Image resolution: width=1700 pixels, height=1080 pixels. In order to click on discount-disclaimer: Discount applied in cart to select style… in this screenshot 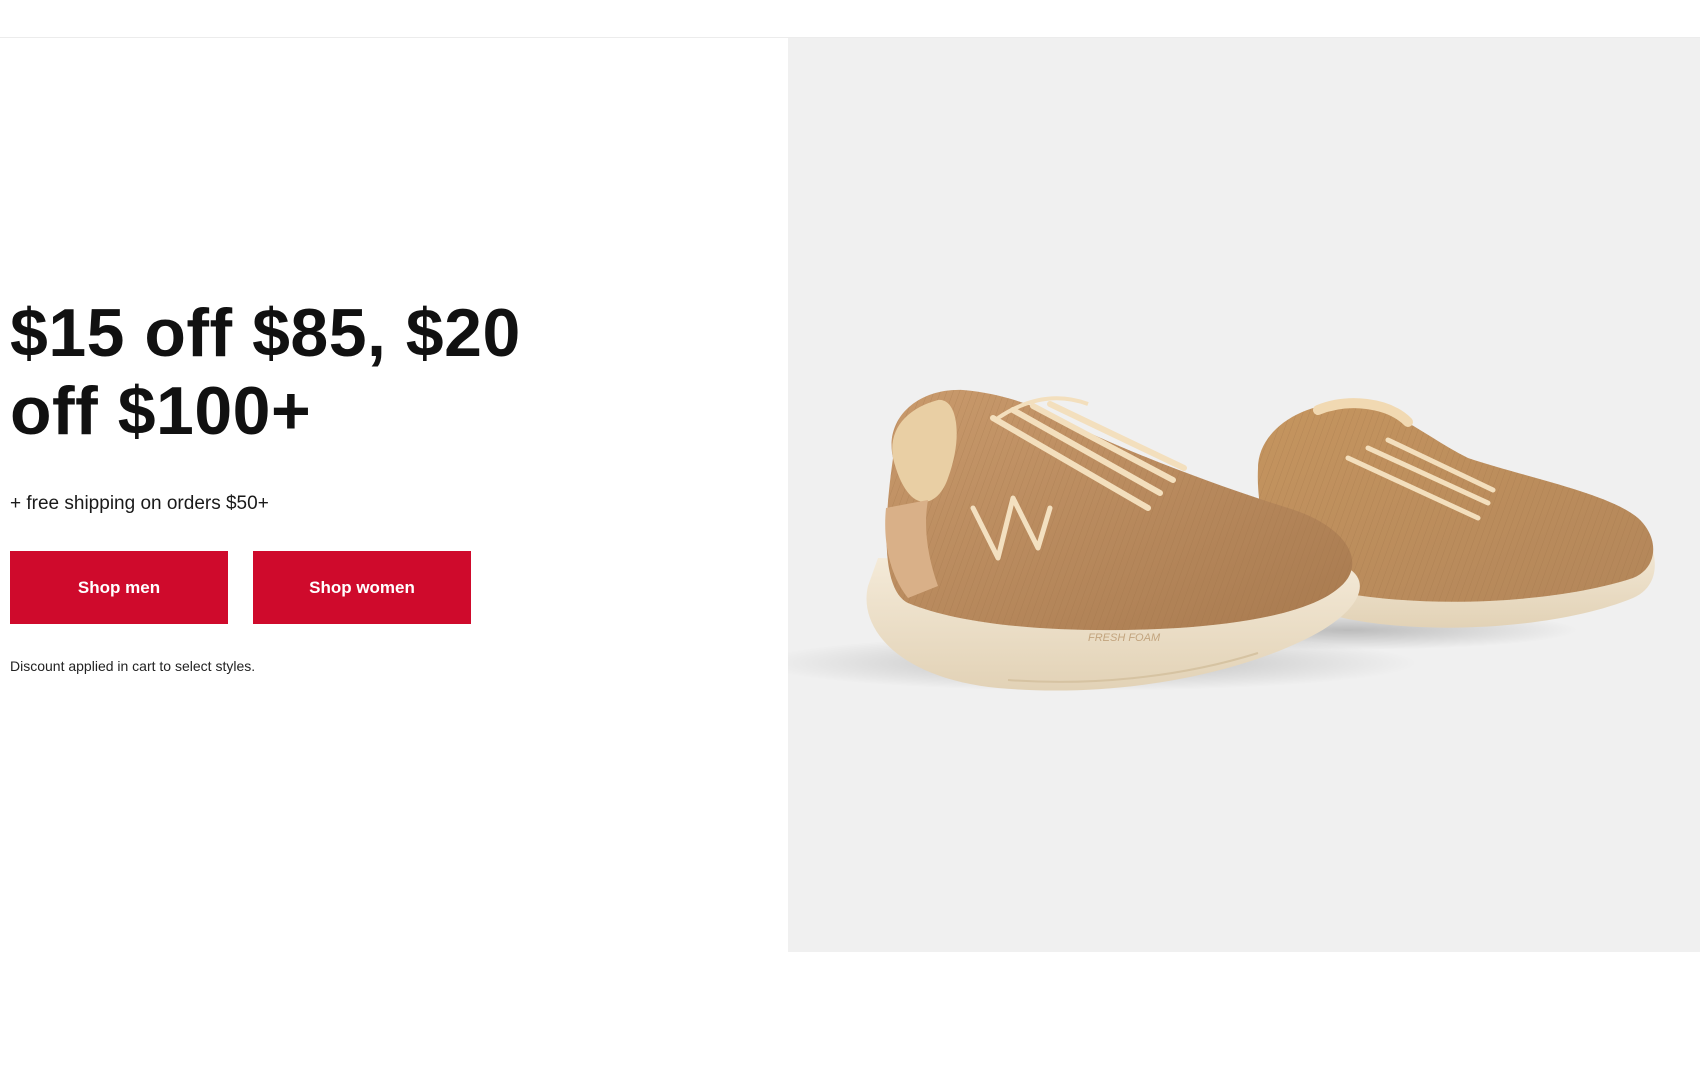, I will do `click(133, 666)`.